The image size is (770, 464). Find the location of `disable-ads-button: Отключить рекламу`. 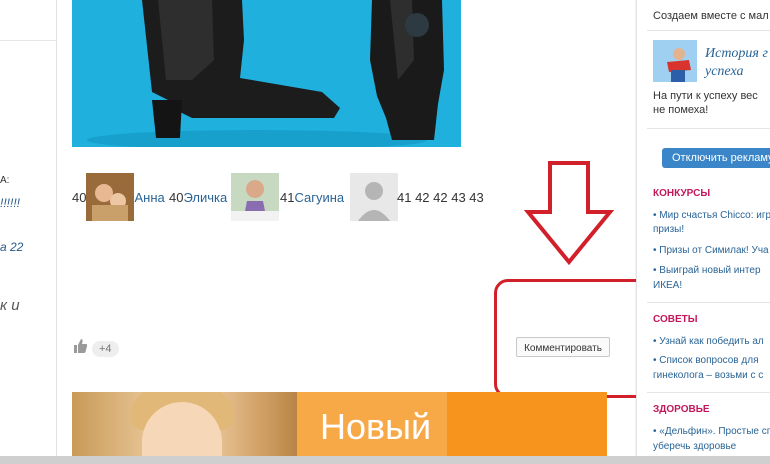

disable-ads-button: Отключить рекламу is located at coordinates (716, 158).